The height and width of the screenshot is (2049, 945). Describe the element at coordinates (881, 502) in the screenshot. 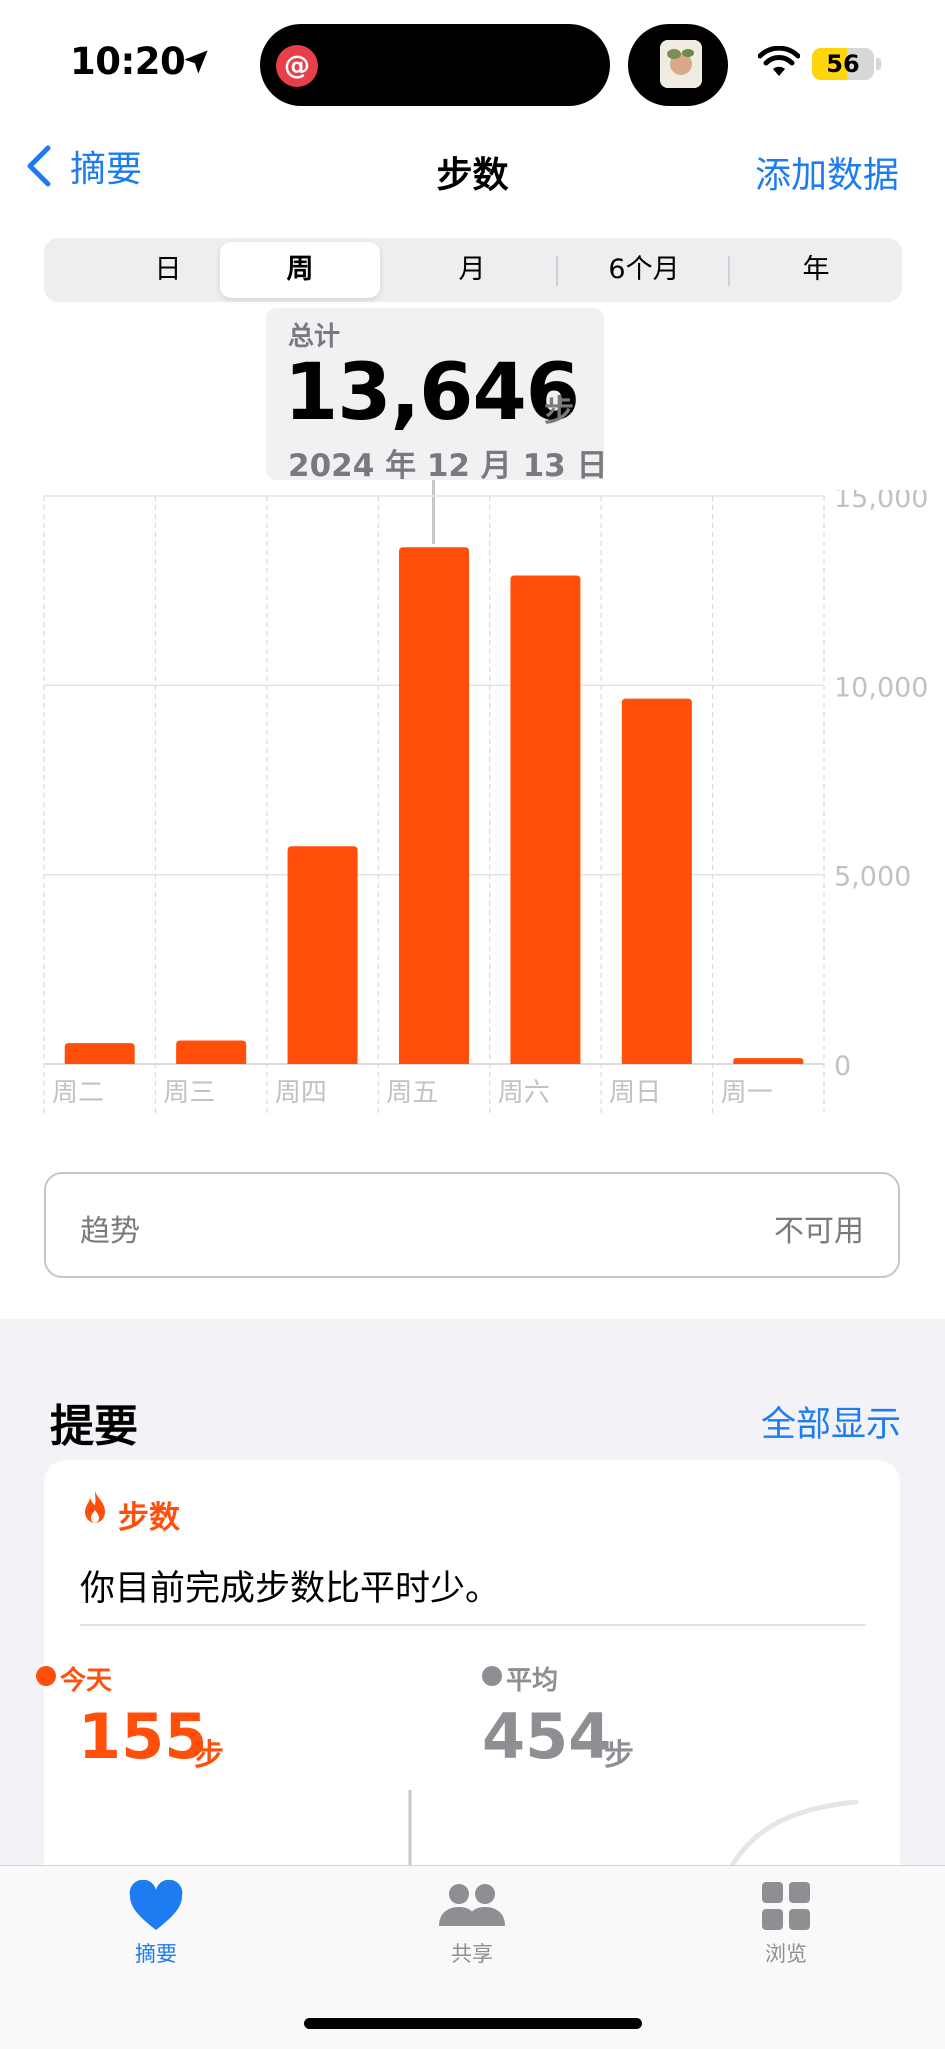

I see `y-tick-label: 15,000` at that location.